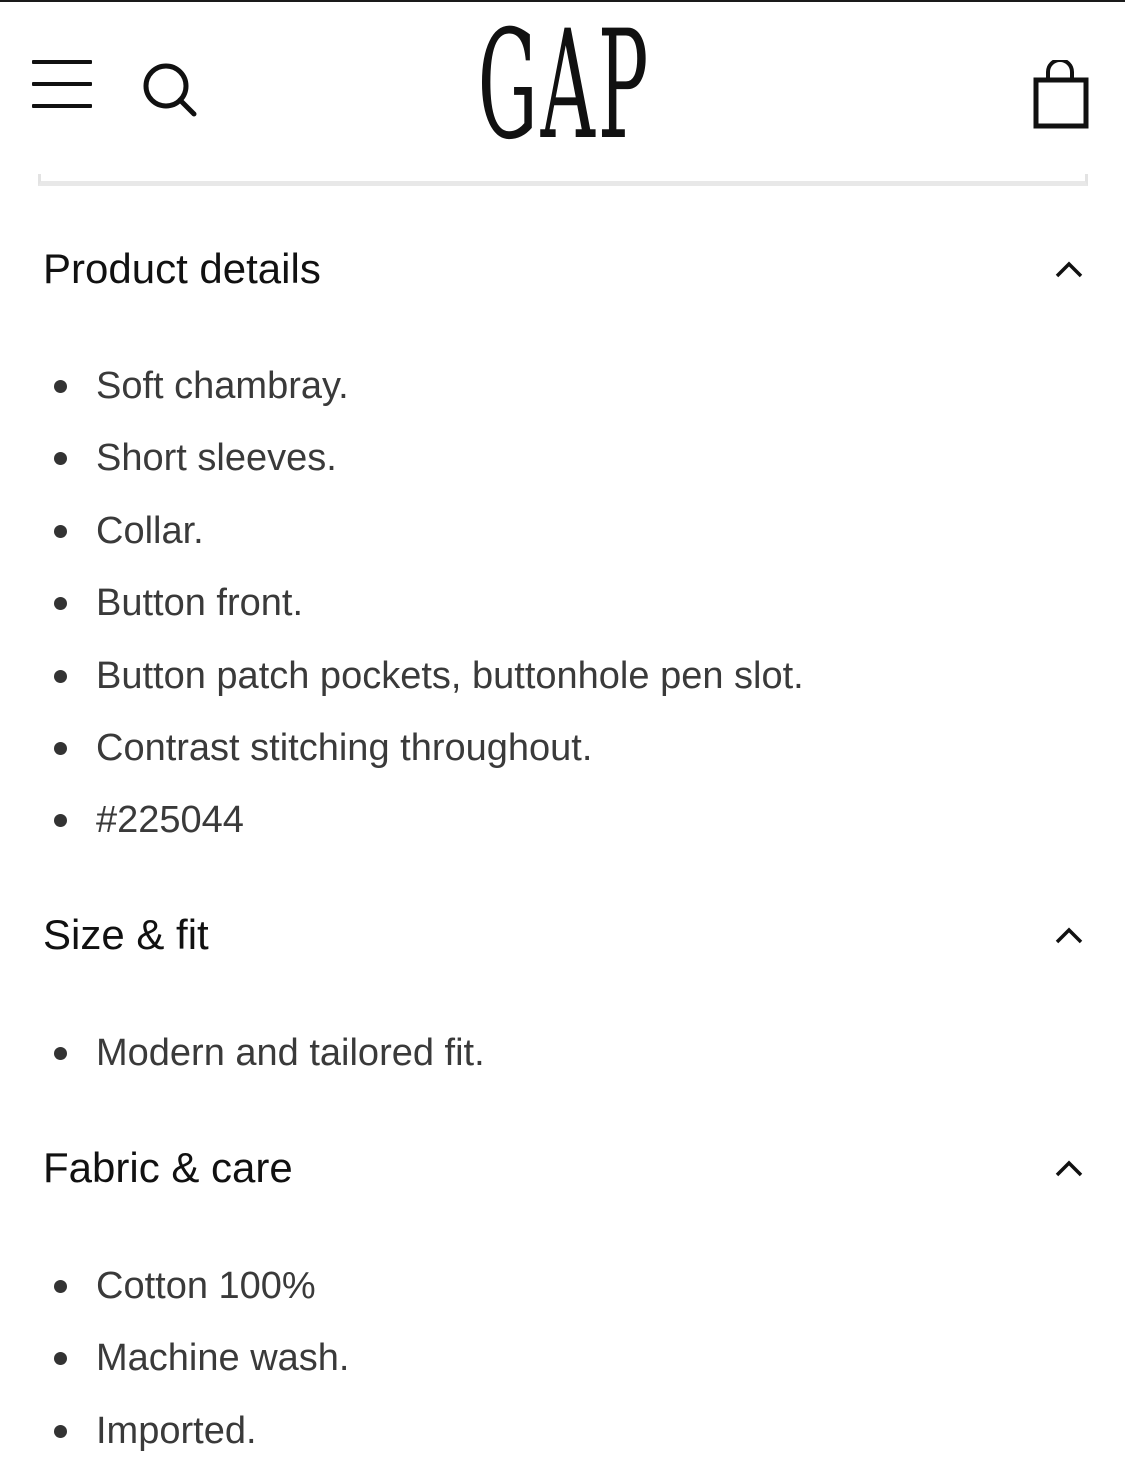  Describe the element at coordinates (62, 86) in the screenshot. I see `hamburger-menu-icon` at that location.